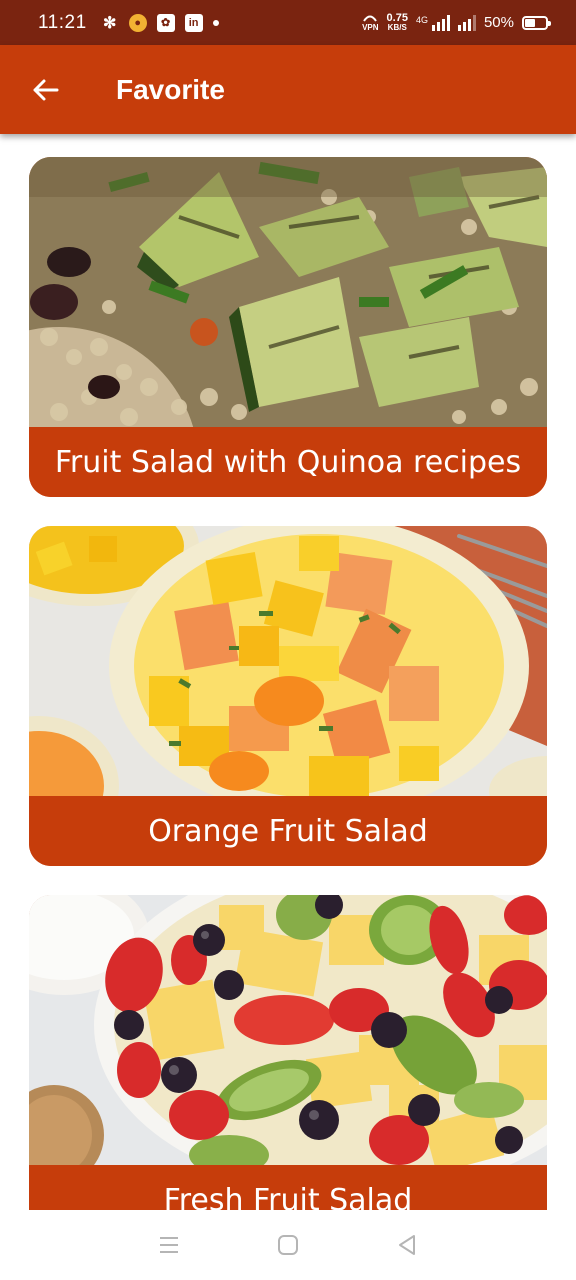  What do you see at coordinates (440, 22) in the screenshot?
I see `signal-icon` at bounding box center [440, 22].